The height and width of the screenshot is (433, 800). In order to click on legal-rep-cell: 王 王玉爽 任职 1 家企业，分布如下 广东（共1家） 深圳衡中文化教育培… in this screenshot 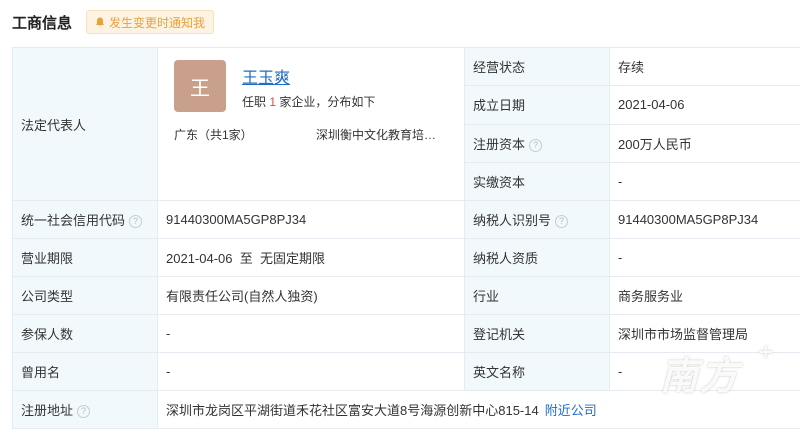, I will do `click(311, 124)`.